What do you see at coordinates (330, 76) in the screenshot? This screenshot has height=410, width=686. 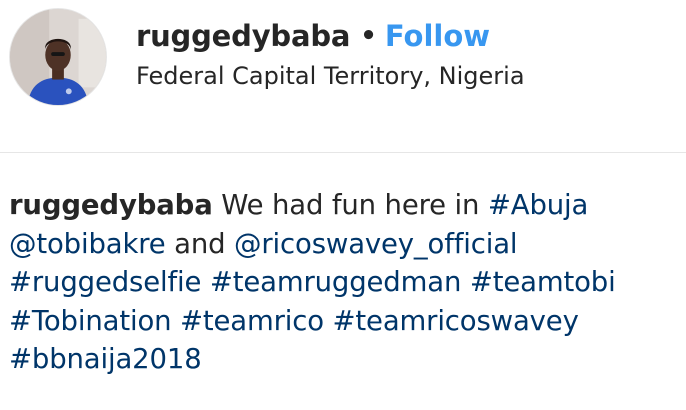 I see `location-link: Federal Capital Territory, Nigeria` at bounding box center [330, 76].